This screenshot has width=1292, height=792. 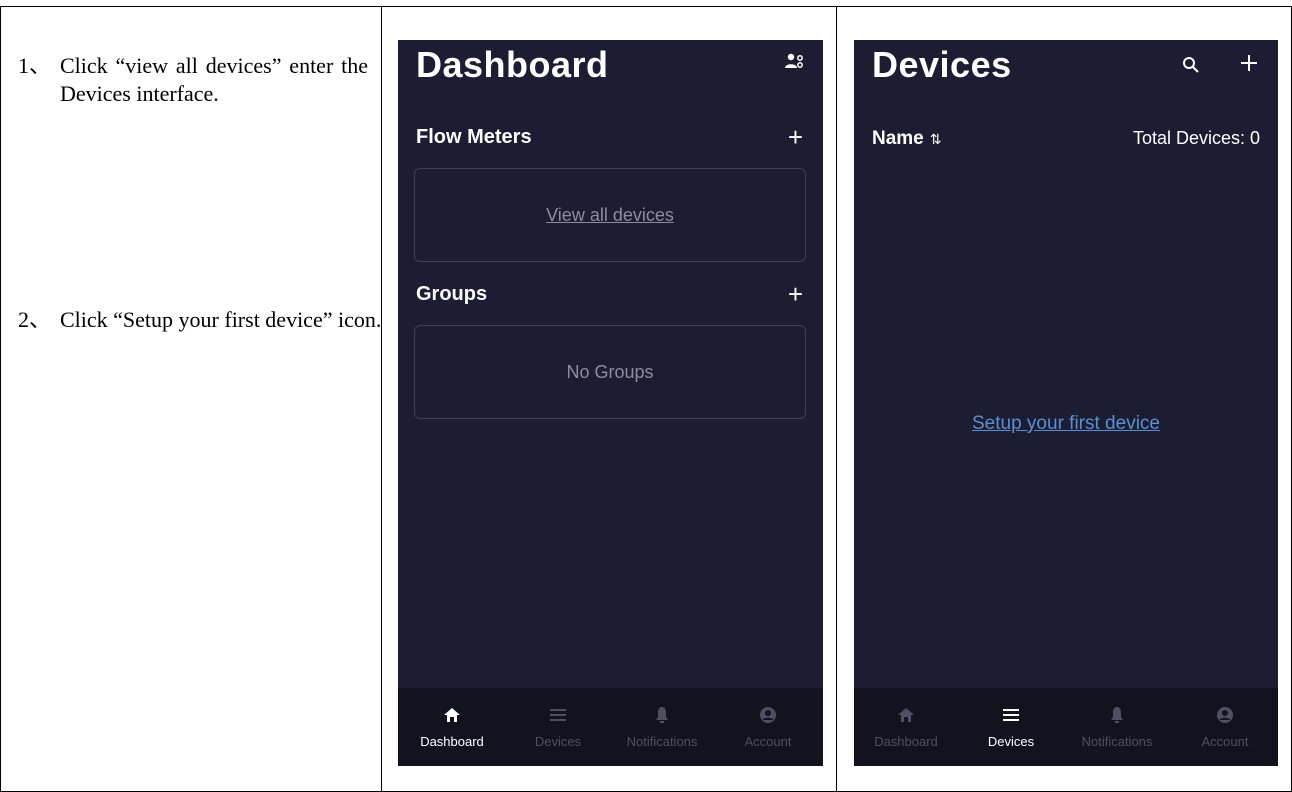 I want to click on page-title: Devices, so click(x=942, y=64).